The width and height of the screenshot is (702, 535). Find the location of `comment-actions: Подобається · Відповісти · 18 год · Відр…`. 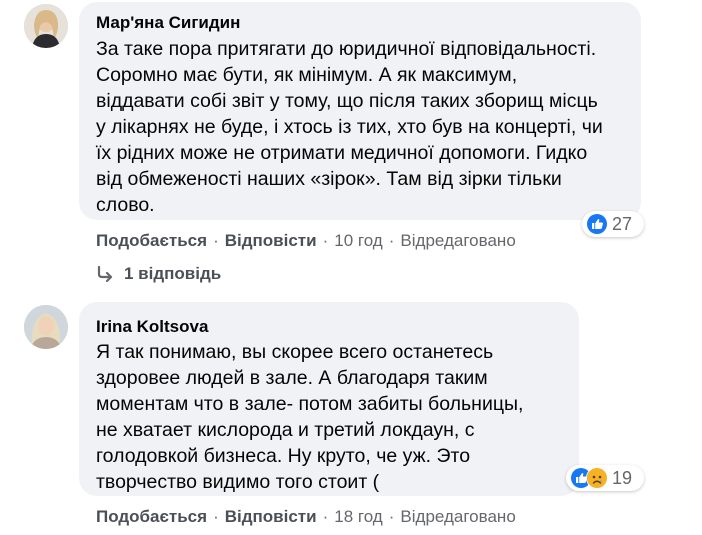

comment-actions: Подобається · Відповісти · 18 год · Відр… is located at coordinates (306, 517).